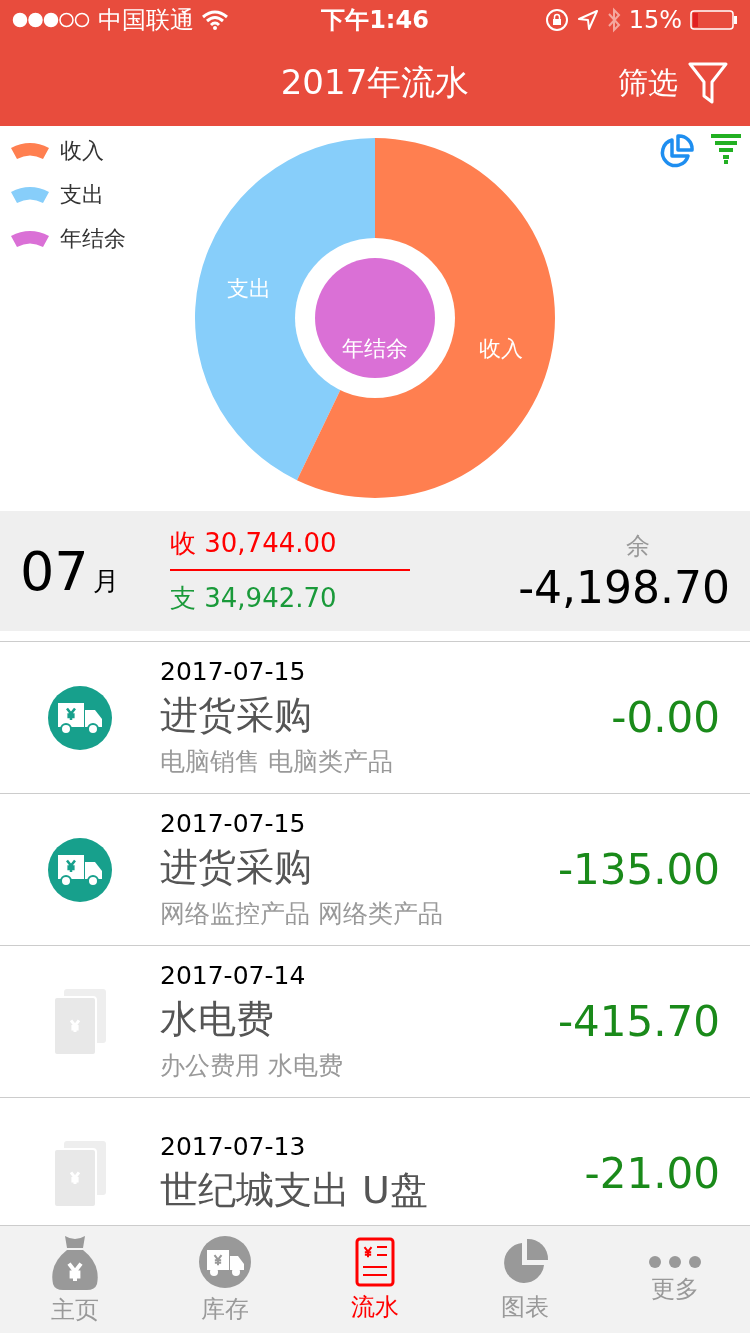  Describe the element at coordinates (105, 581) in the screenshot. I see `month-unit: 月` at that location.